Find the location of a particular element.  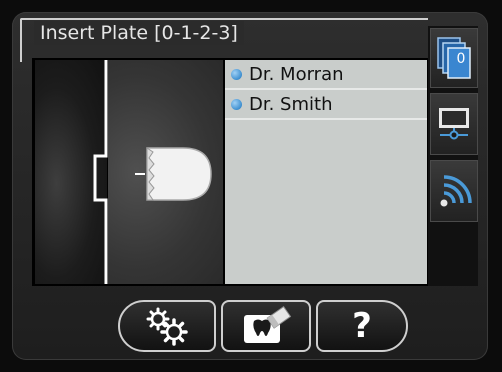

scan-tooth-eraser-icon is located at coordinates (268, 324).